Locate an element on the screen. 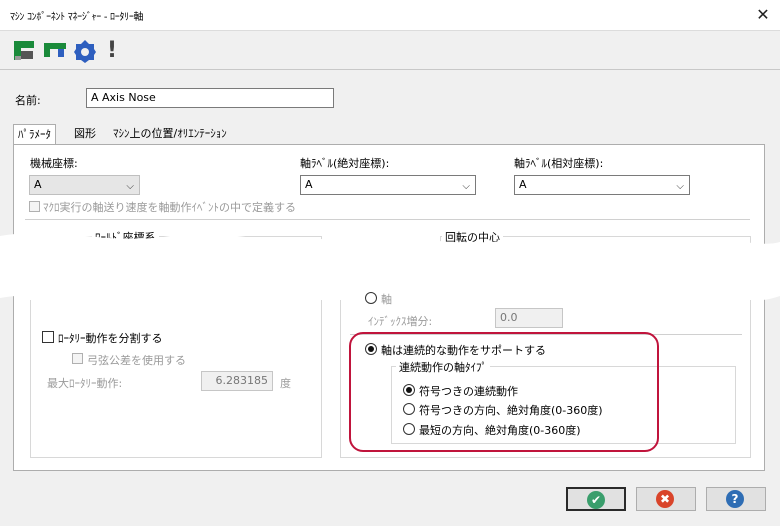 The height and width of the screenshot is (526, 780). check-icon: ✔ is located at coordinates (596, 500).